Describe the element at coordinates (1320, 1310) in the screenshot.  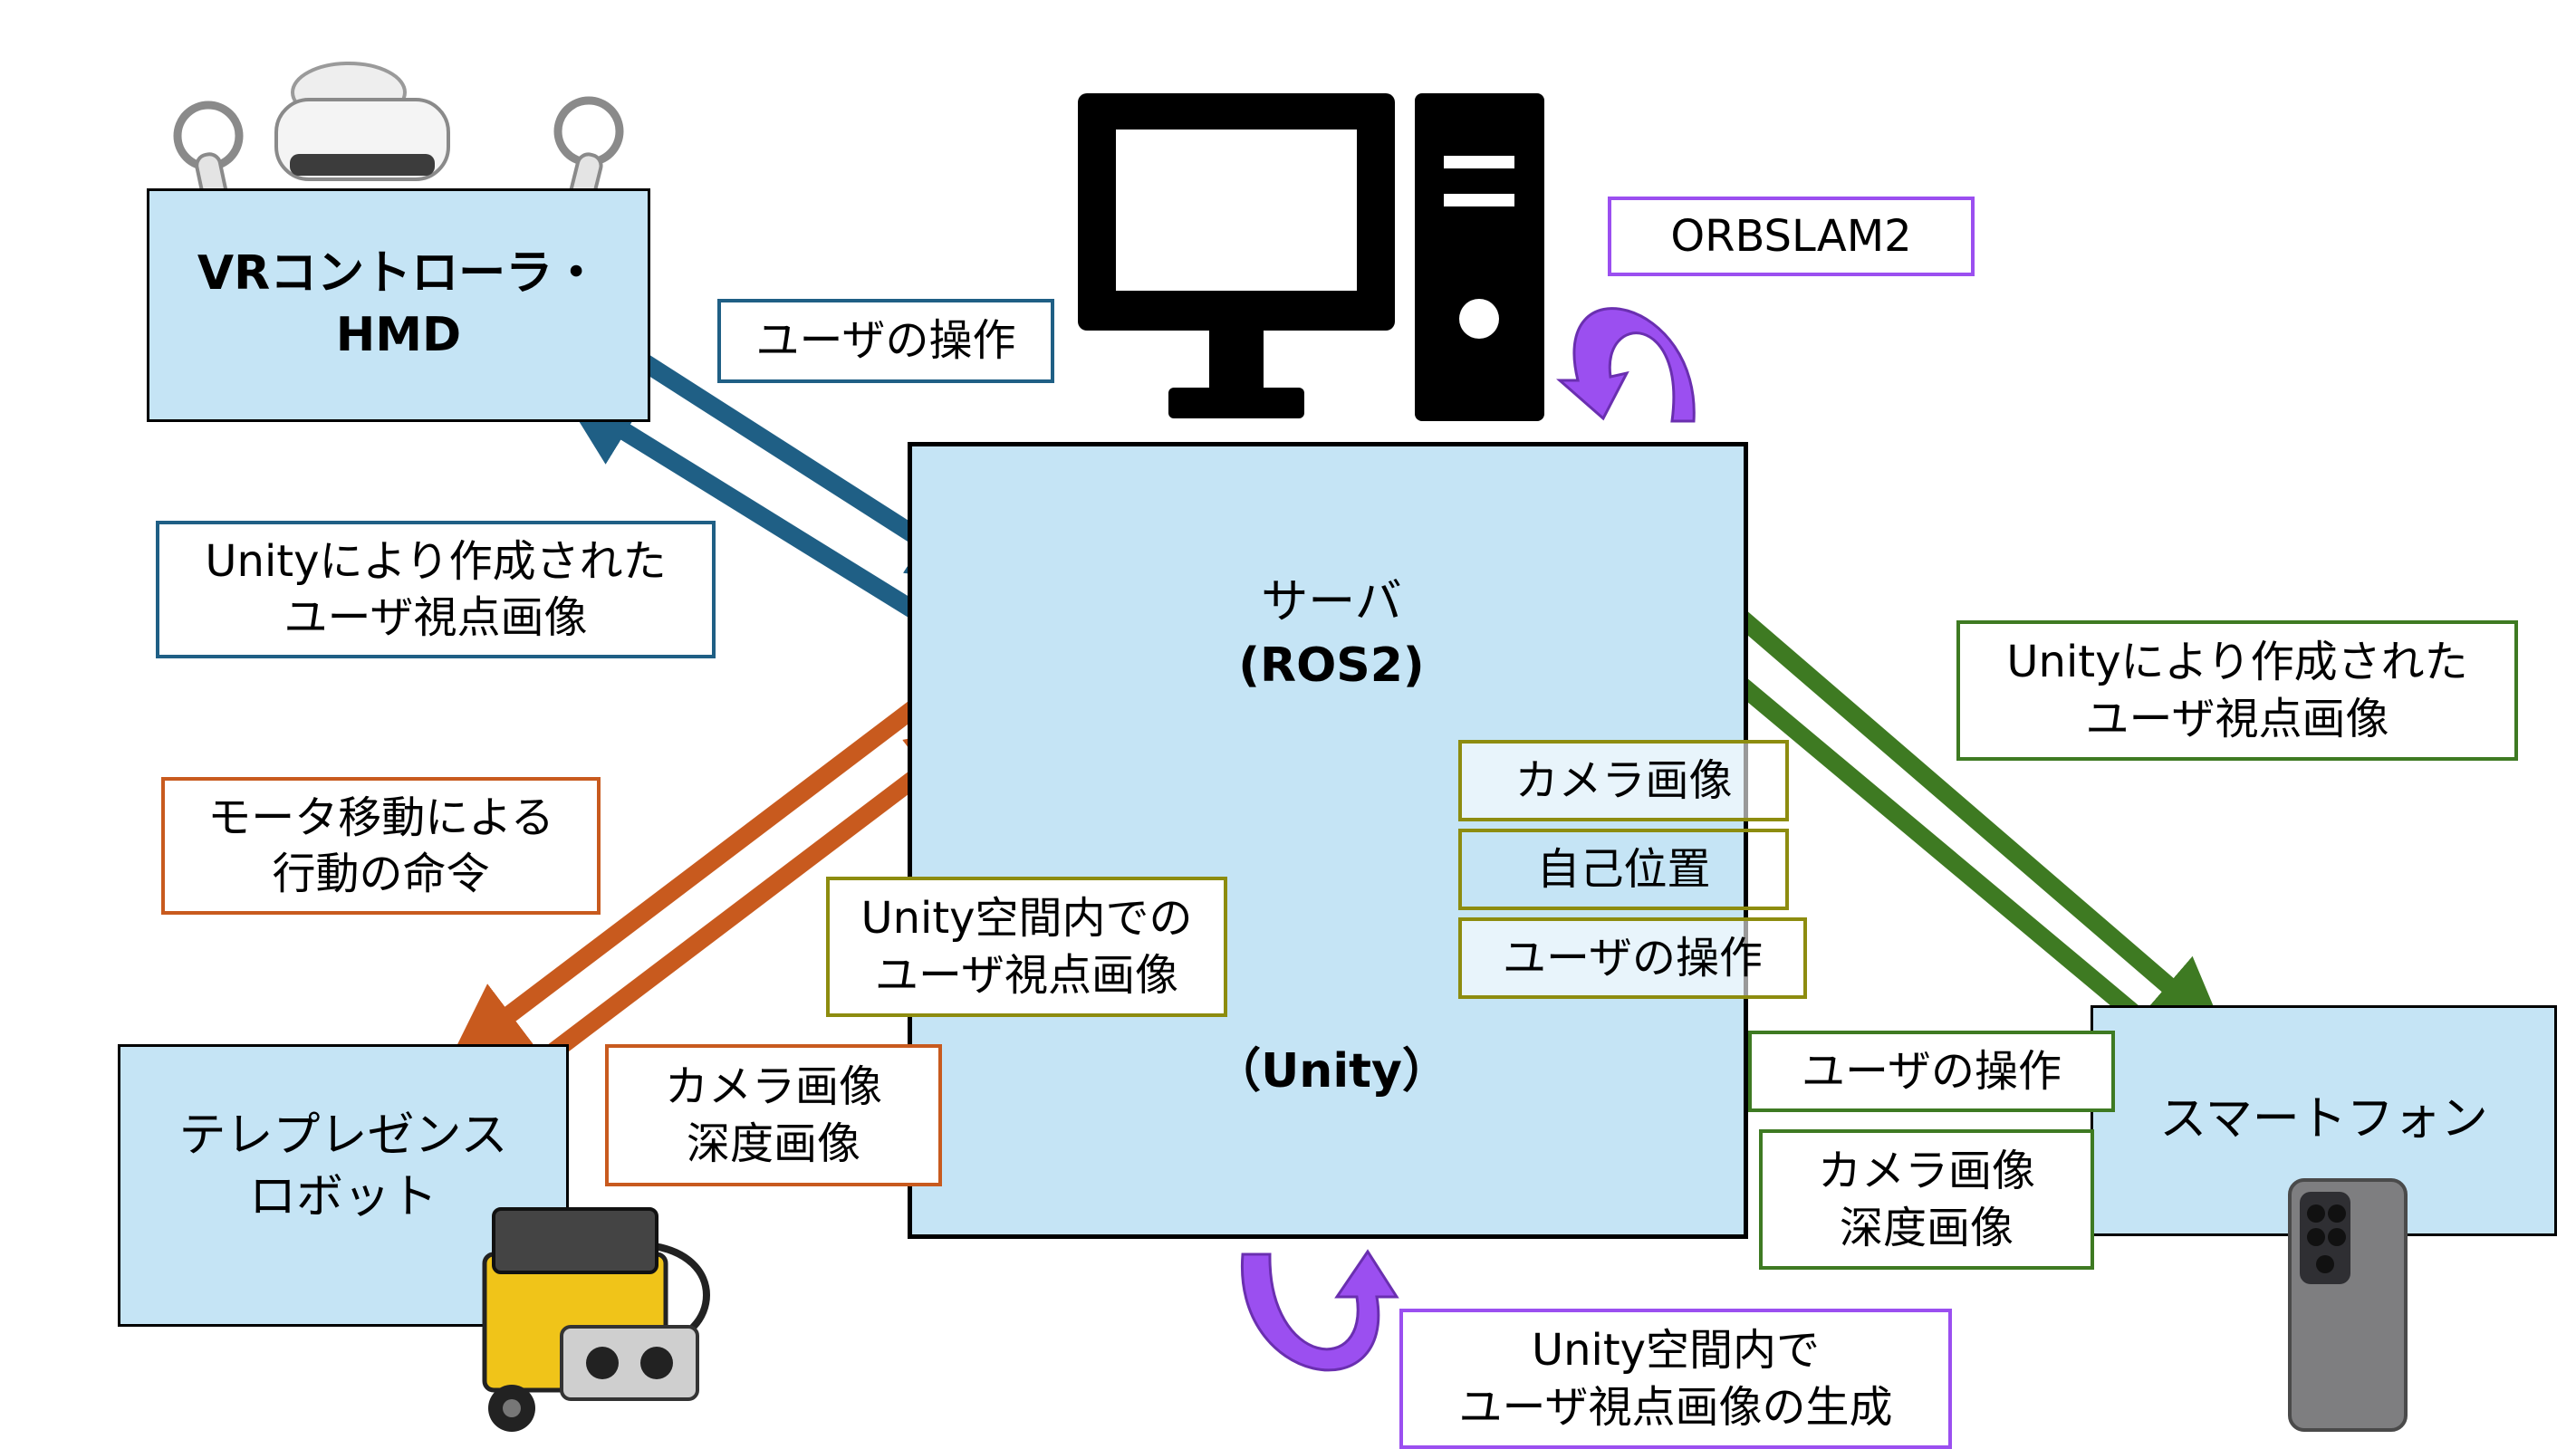
I see `unity-loop-arrow` at that location.